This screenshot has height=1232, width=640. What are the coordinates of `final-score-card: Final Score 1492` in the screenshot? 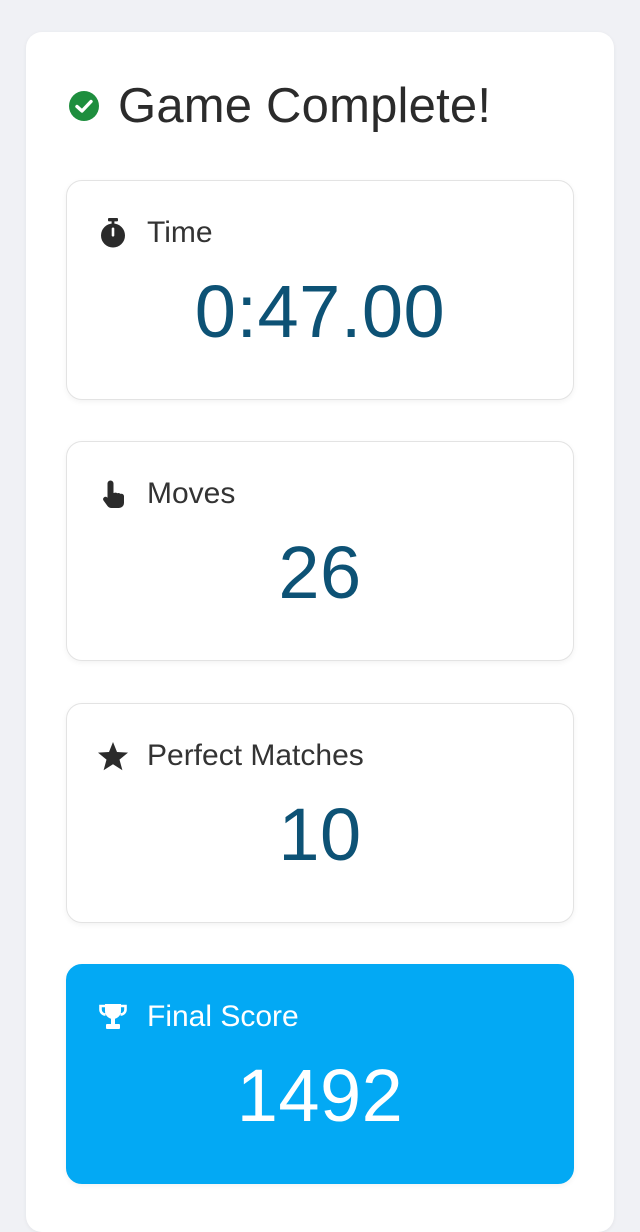 It's located at (320, 1074).